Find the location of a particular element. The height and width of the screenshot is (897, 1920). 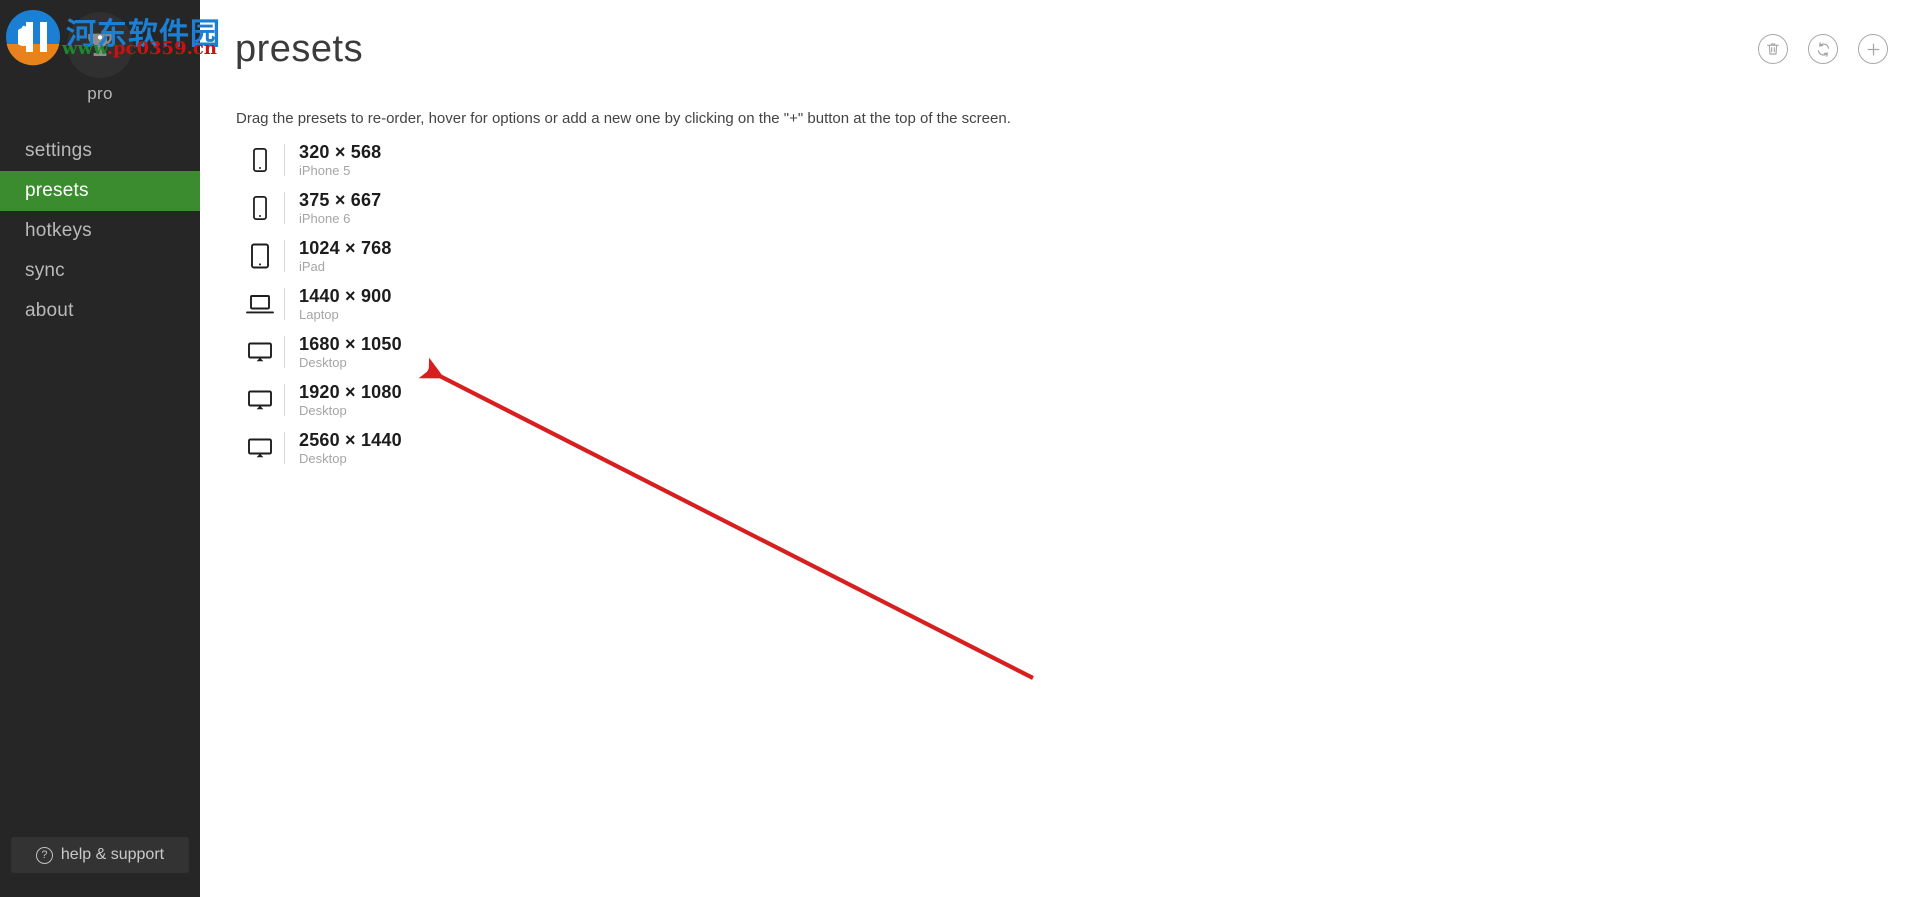

preset-size: 320 × 568 is located at coordinates (340, 151).